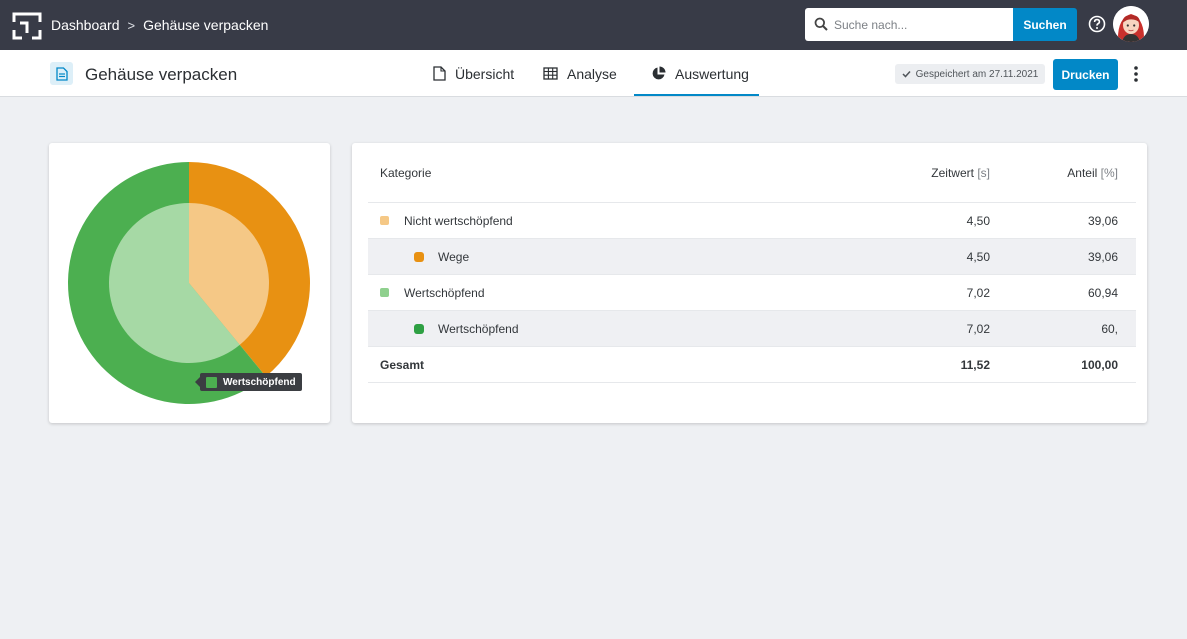  Describe the element at coordinates (211, 382) in the screenshot. I see `tooltip-swatch` at that location.